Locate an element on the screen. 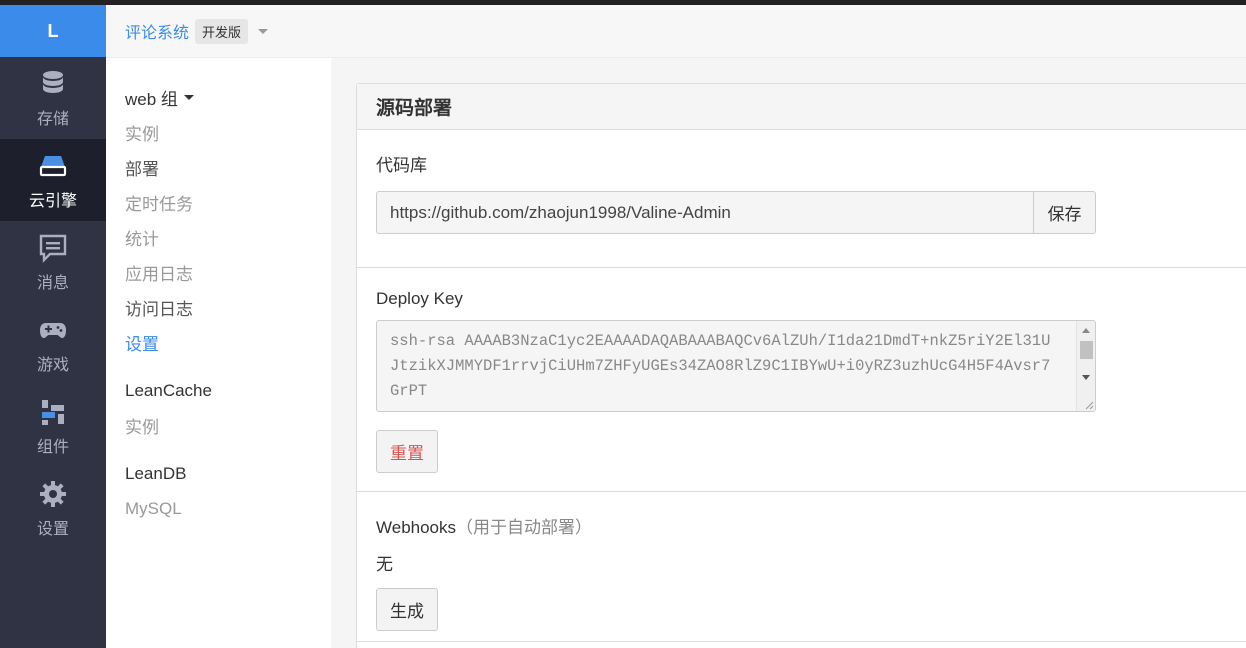 The width and height of the screenshot is (1246, 648). rail-item-settings: 设置 is located at coordinates (53, 508).